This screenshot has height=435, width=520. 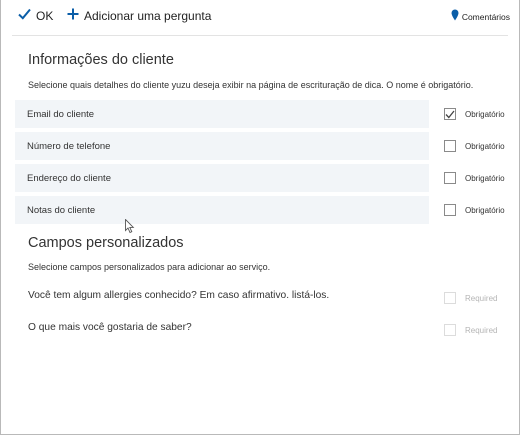 I want to click on location-pin-icon, so click(x=455, y=17).